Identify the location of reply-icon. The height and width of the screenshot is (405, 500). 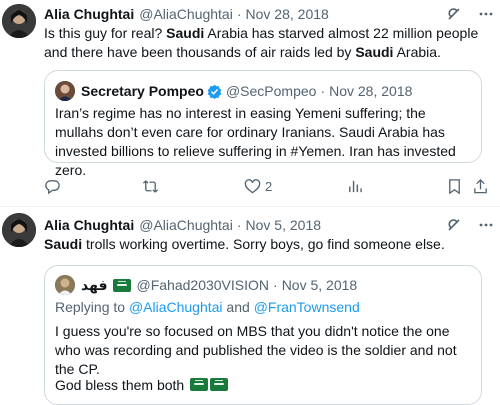
(52, 186).